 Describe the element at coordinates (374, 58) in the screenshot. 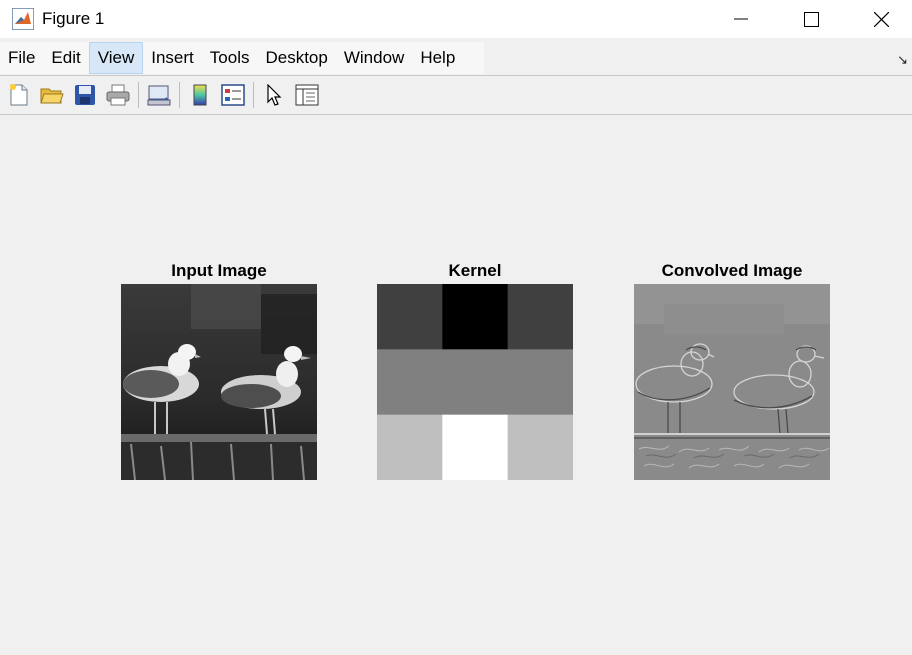

I see `menu-window: Window` at that location.